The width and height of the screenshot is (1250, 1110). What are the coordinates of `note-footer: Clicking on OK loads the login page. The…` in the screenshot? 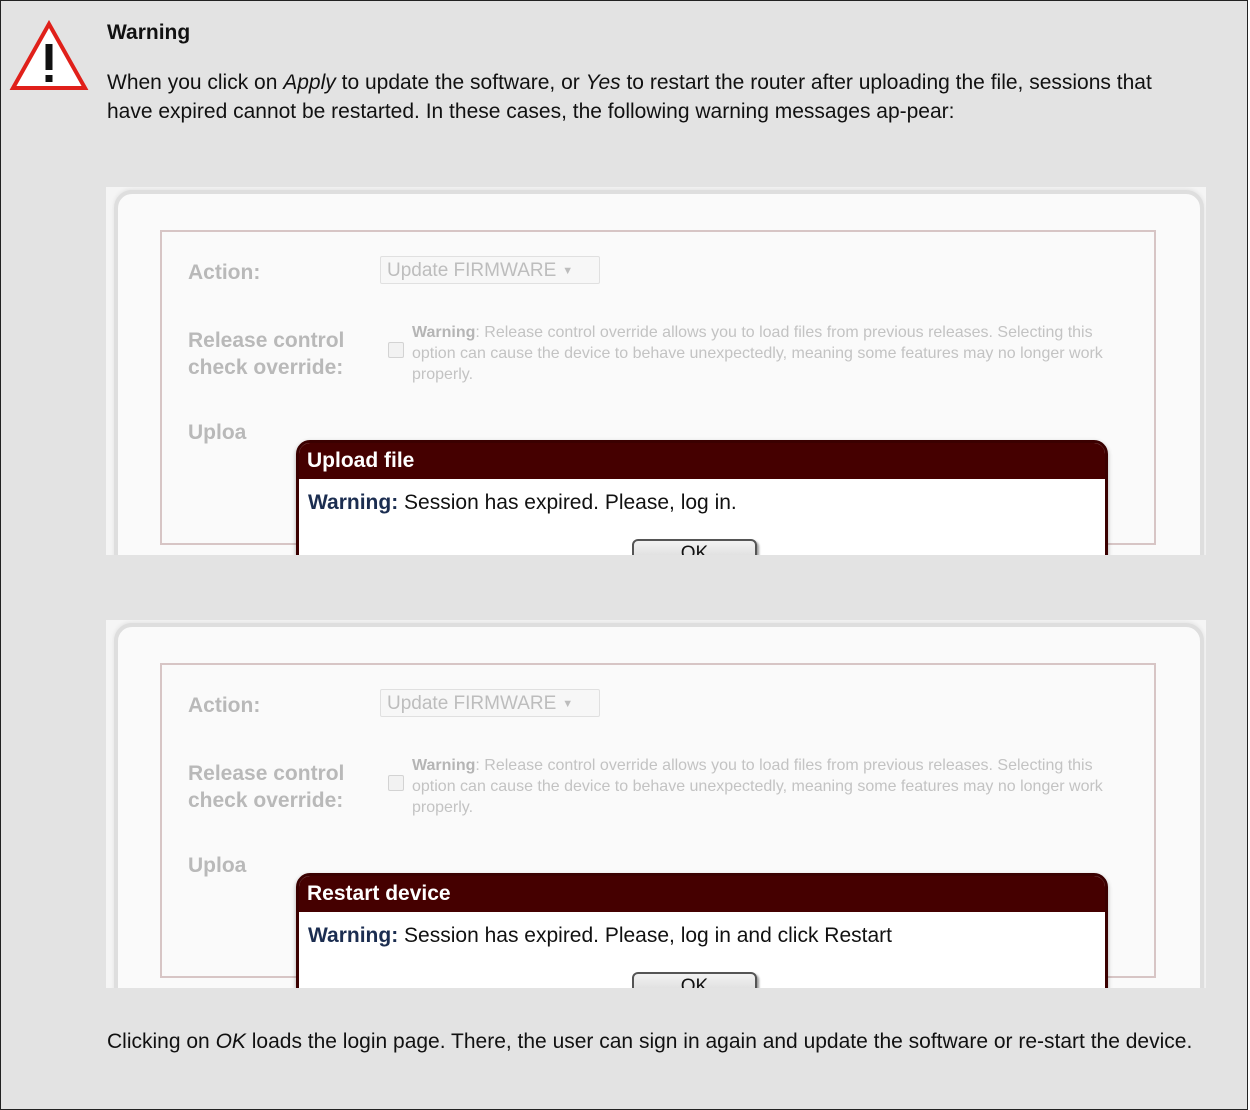 It's located at (650, 1041).